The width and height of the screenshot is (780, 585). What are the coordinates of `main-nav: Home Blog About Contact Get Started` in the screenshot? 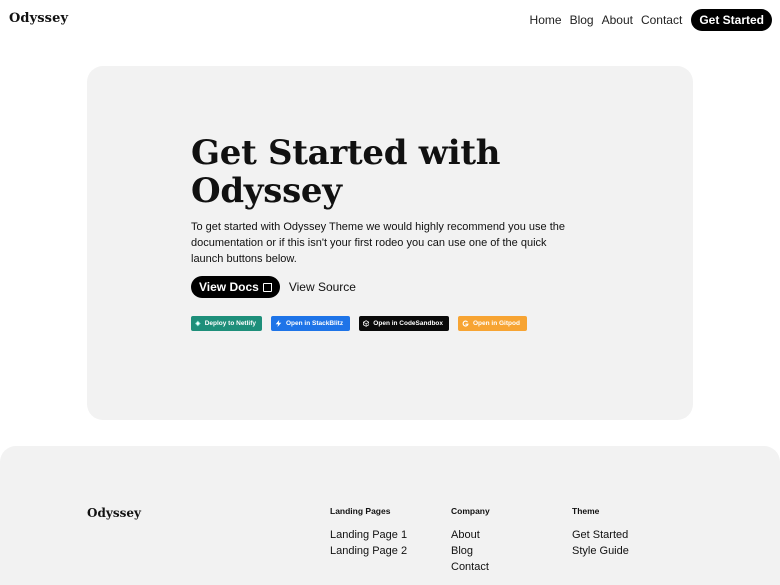 It's located at (651, 20).